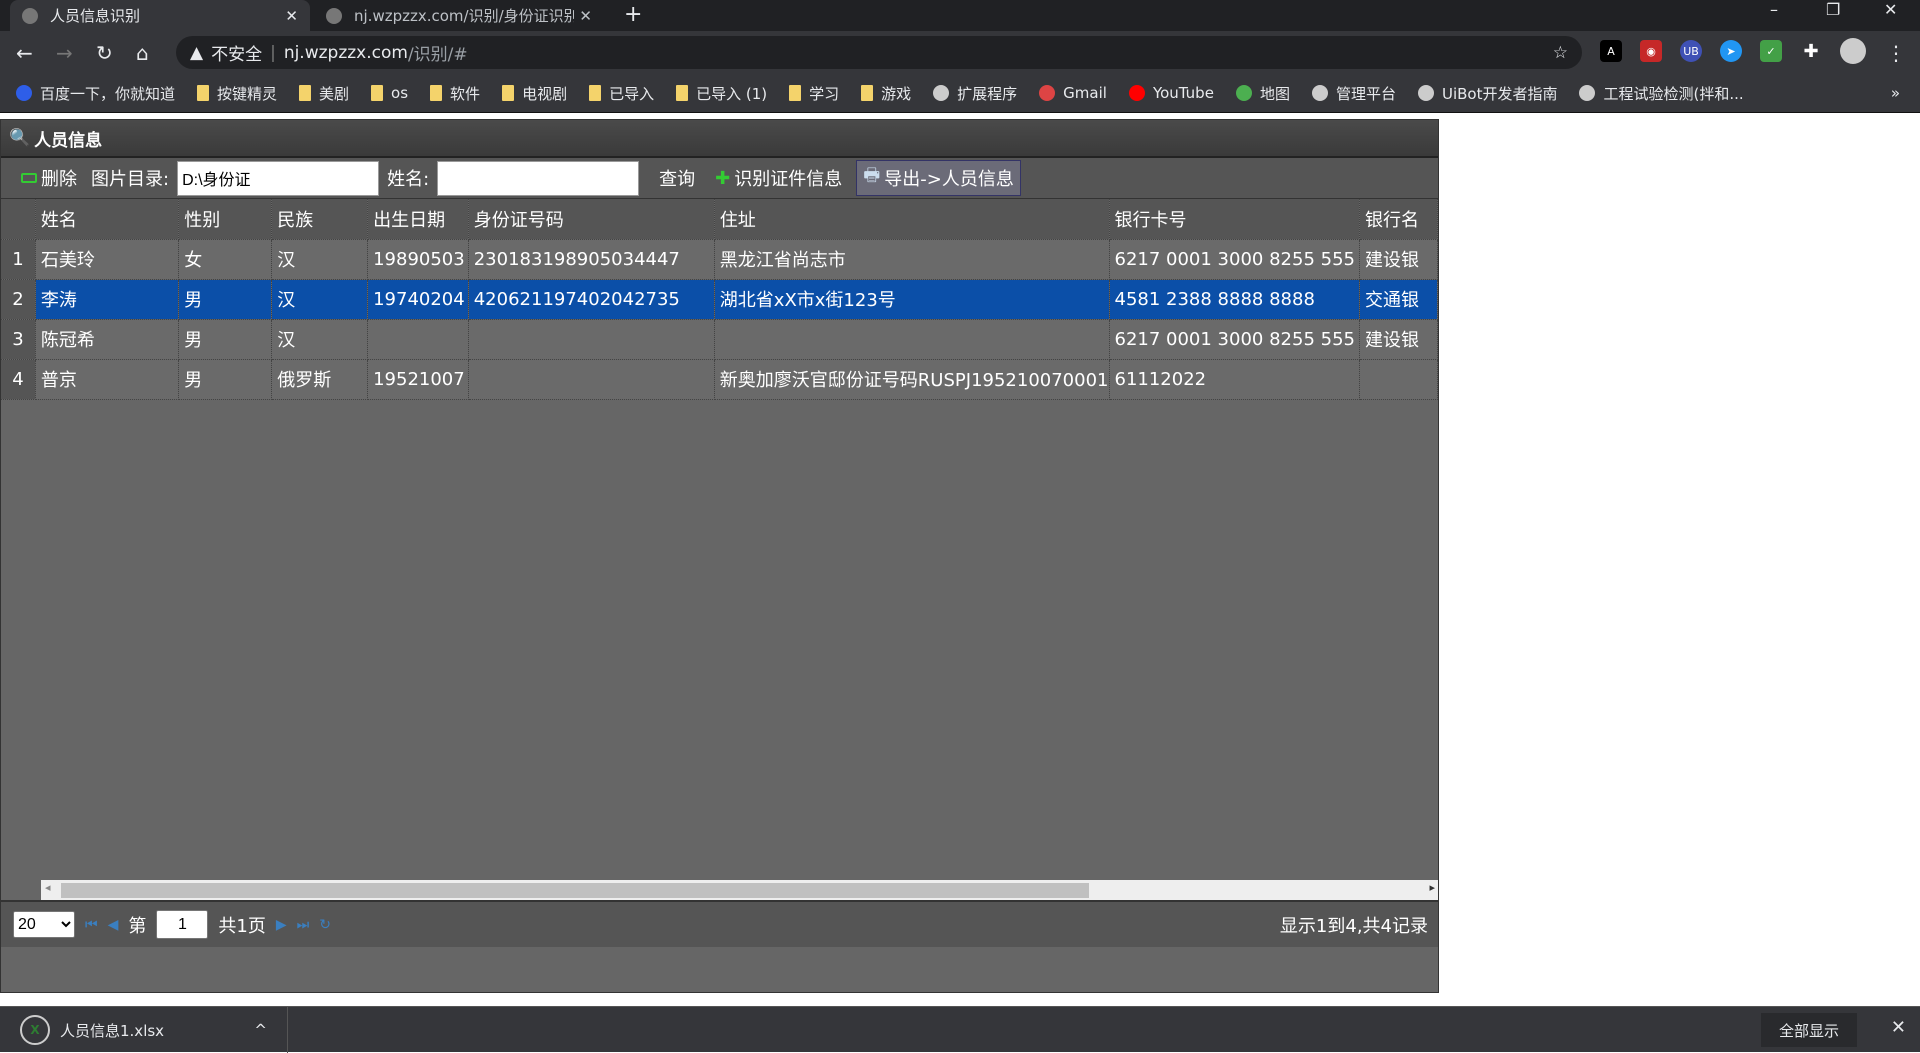 This screenshot has width=1920, height=1053. Describe the element at coordinates (591, 259) in the screenshot. I see `table-cell: 230183198905034447` at that location.